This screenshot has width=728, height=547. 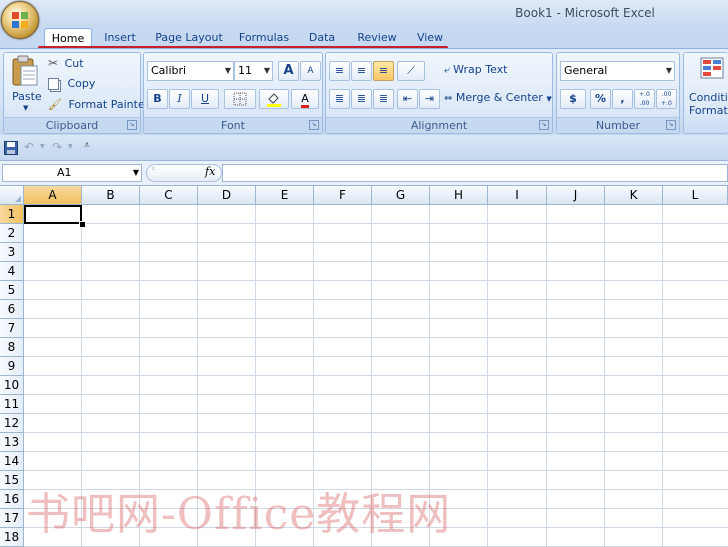 I want to click on grow-font-button: A, so click(x=288, y=71).